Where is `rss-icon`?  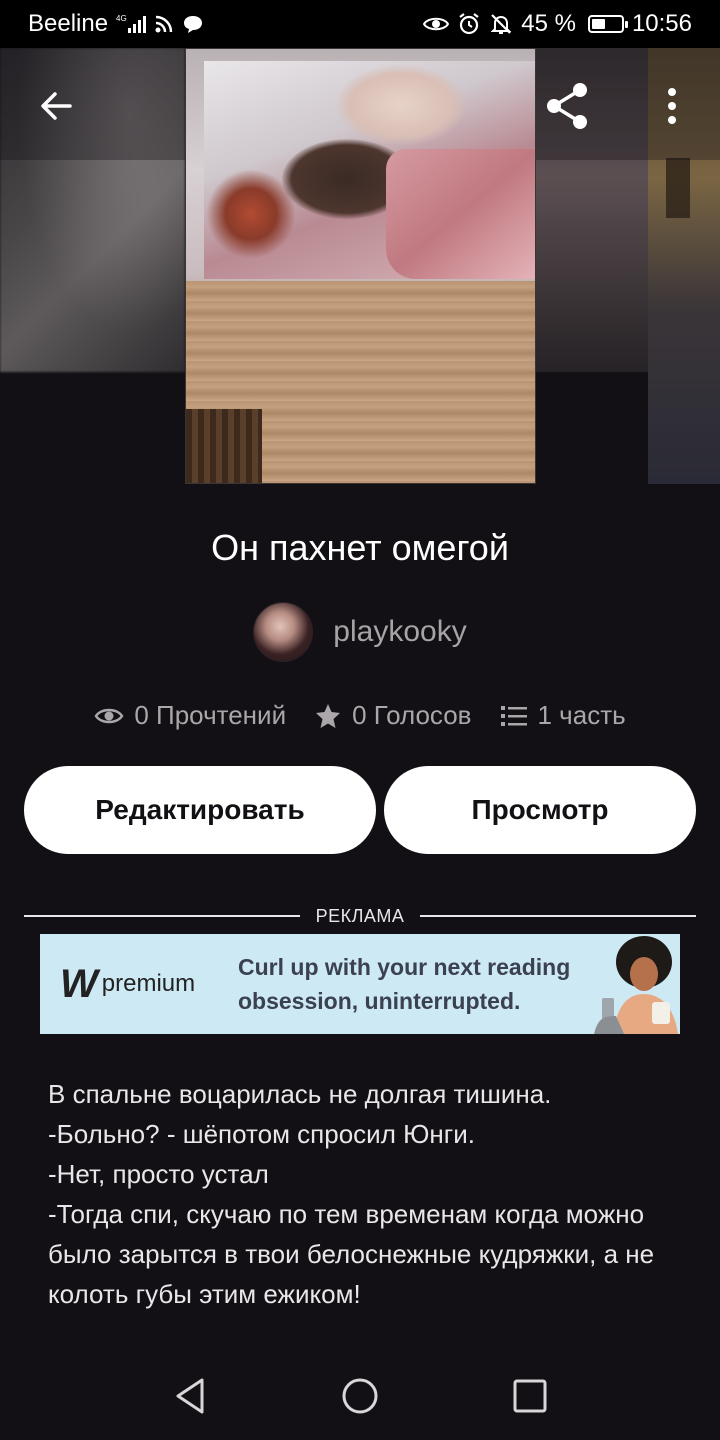 rss-icon is located at coordinates (164, 24).